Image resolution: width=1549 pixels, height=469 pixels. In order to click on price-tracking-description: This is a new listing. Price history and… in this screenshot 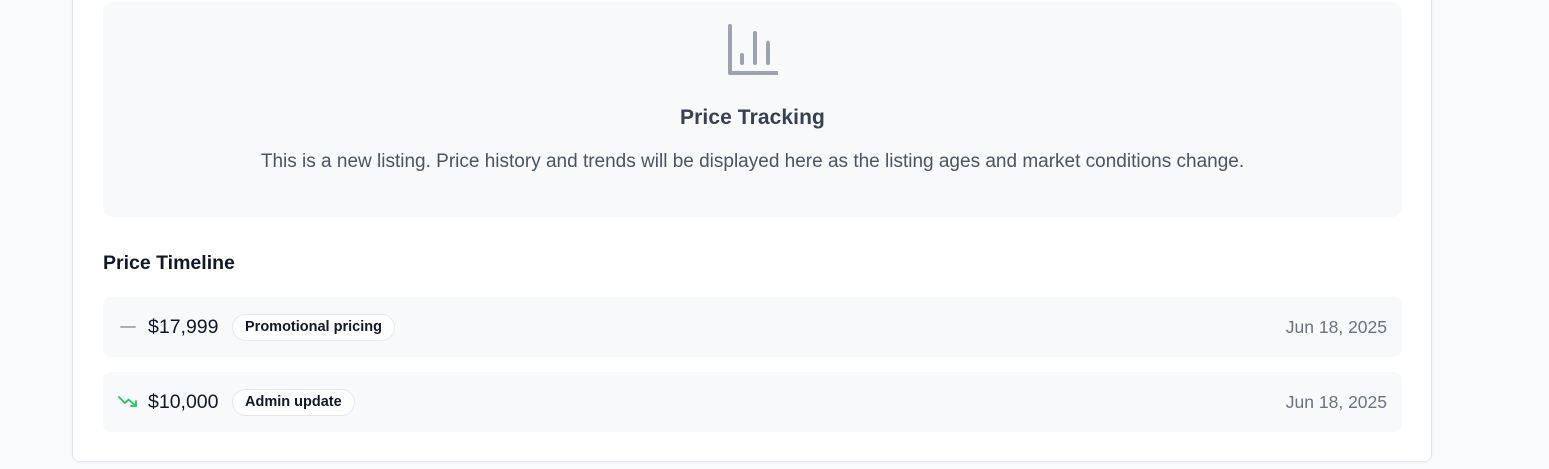, I will do `click(752, 161)`.